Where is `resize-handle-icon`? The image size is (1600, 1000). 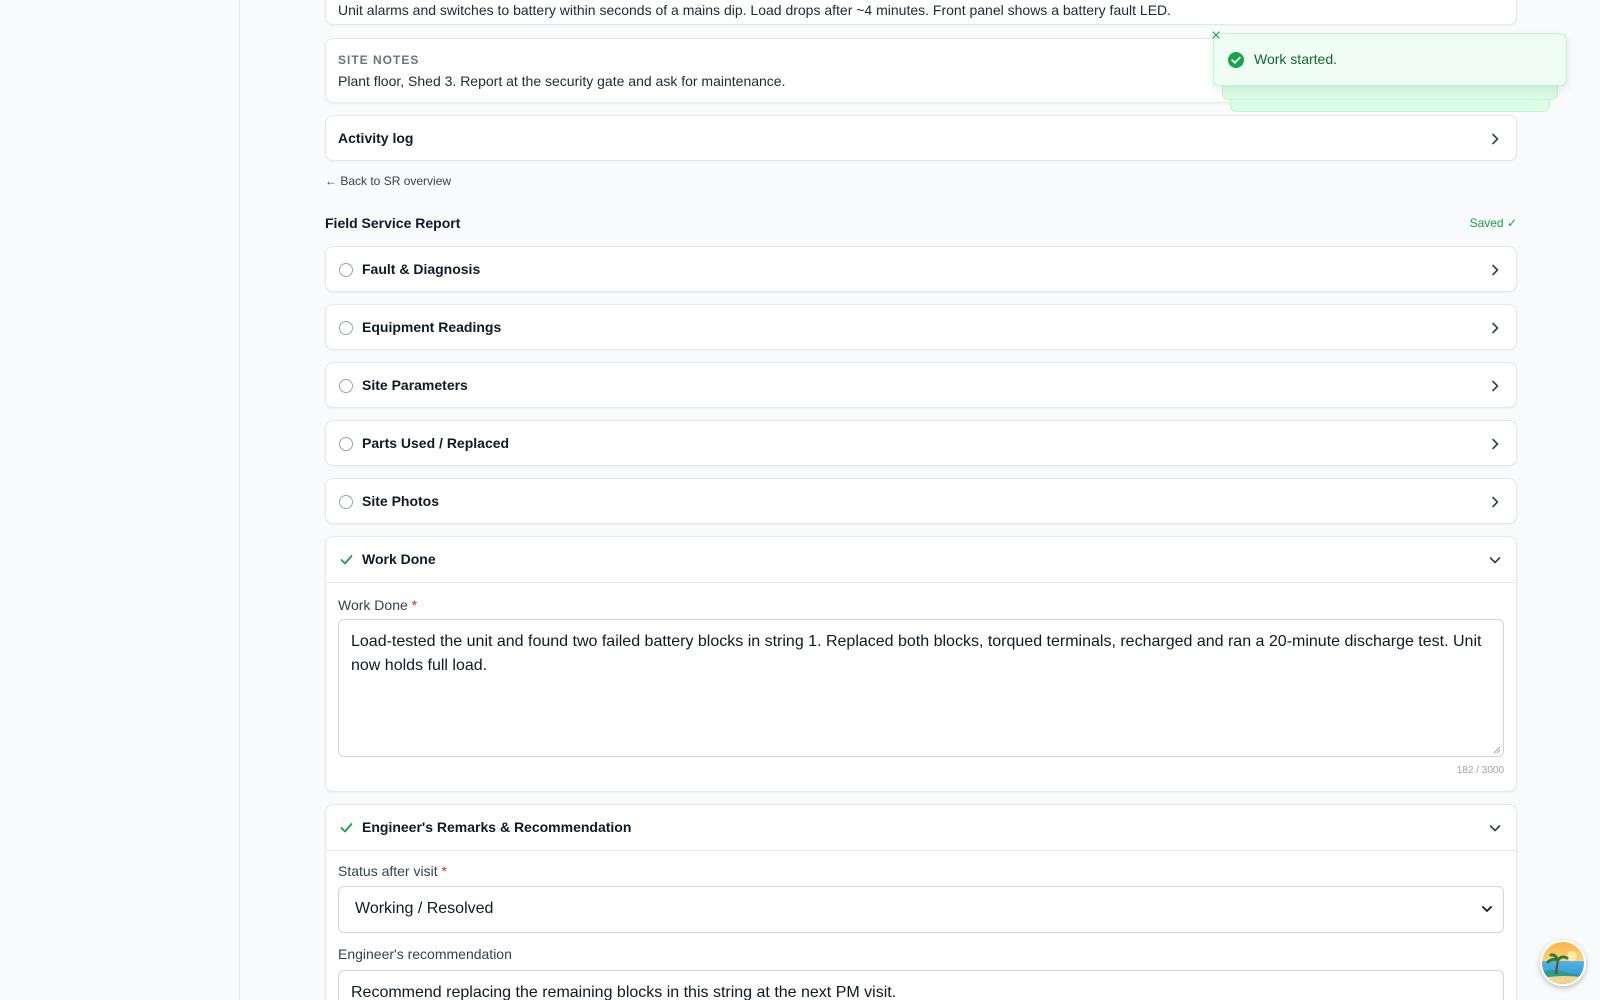
resize-handle-icon is located at coordinates (1497, 750).